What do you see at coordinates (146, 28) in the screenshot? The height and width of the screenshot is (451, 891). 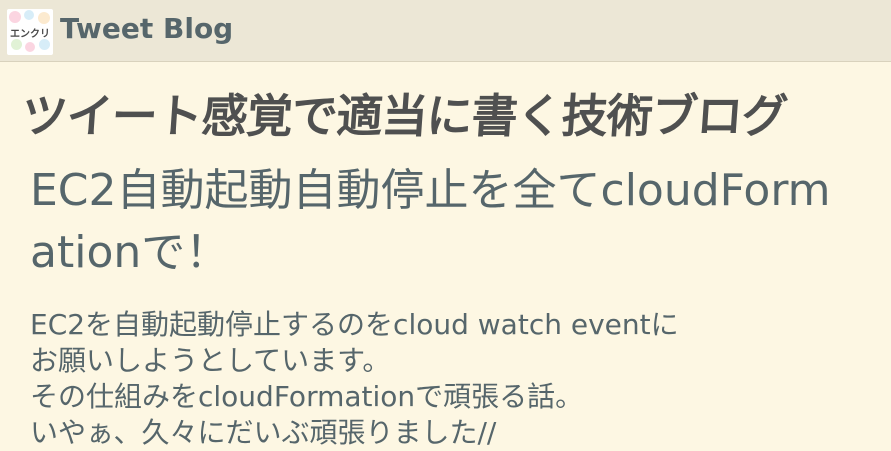 I see `site-title-link: Tweet Blog` at bounding box center [146, 28].